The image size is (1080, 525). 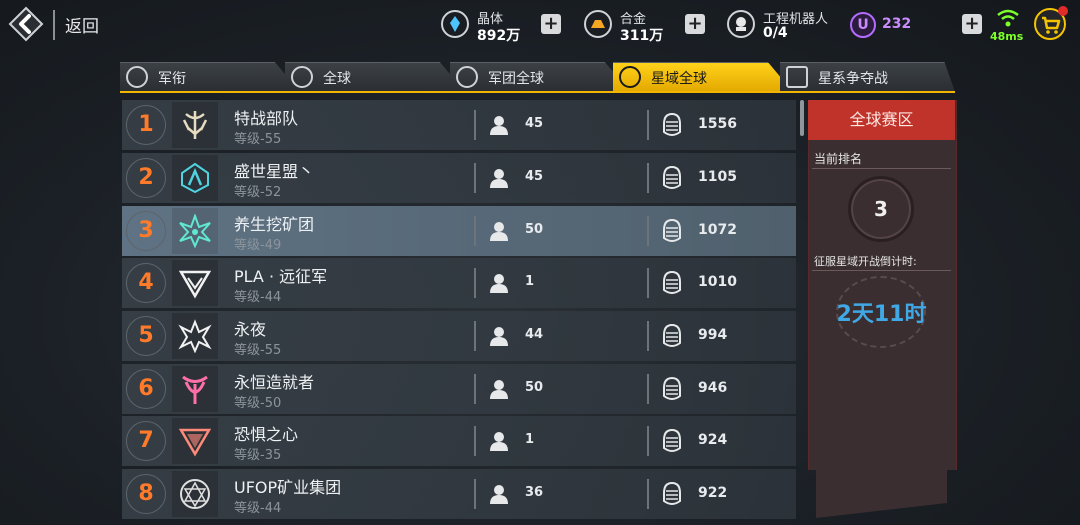 What do you see at coordinates (54, 25) in the screenshot?
I see `divider` at bounding box center [54, 25].